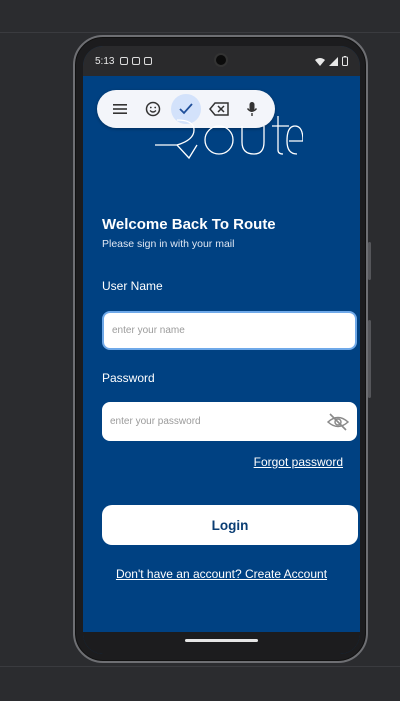  What do you see at coordinates (105, 61) in the screenshot?
I see `status-time: 5:13` at bounding box center [105, 61].